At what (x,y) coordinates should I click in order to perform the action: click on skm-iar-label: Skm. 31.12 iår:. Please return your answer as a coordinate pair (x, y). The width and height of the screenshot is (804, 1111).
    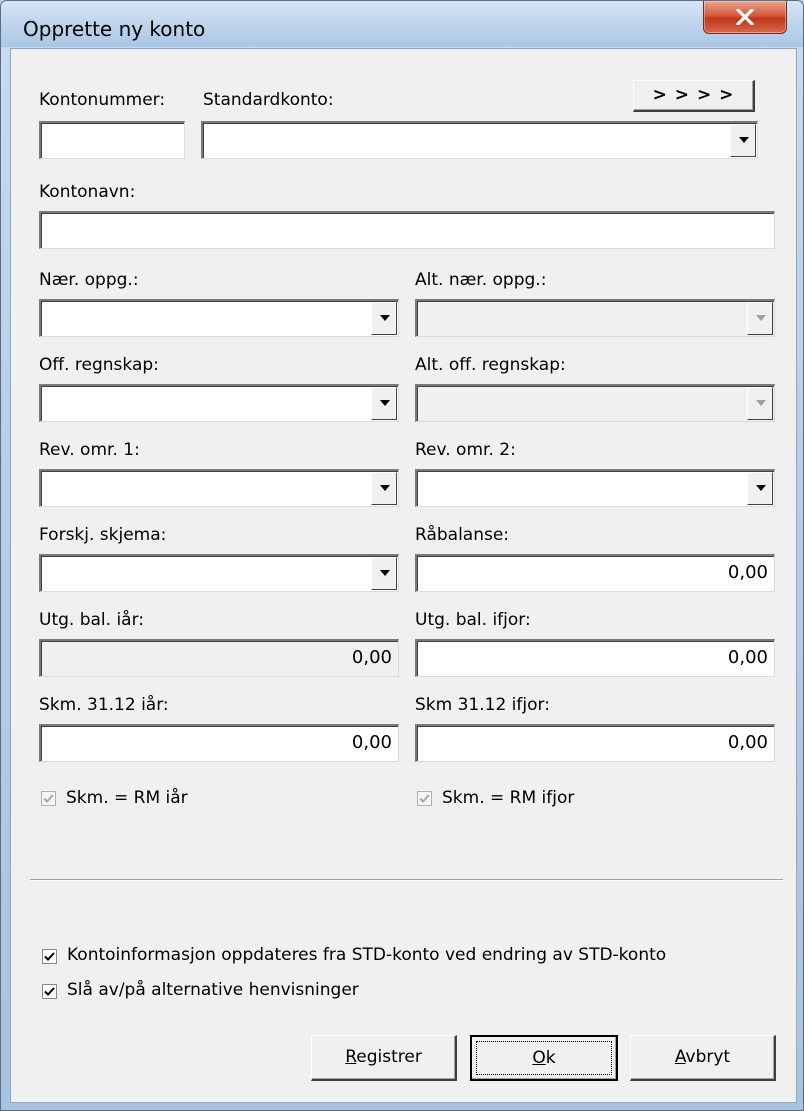
    Looking at the image, I should click on (104, 705).